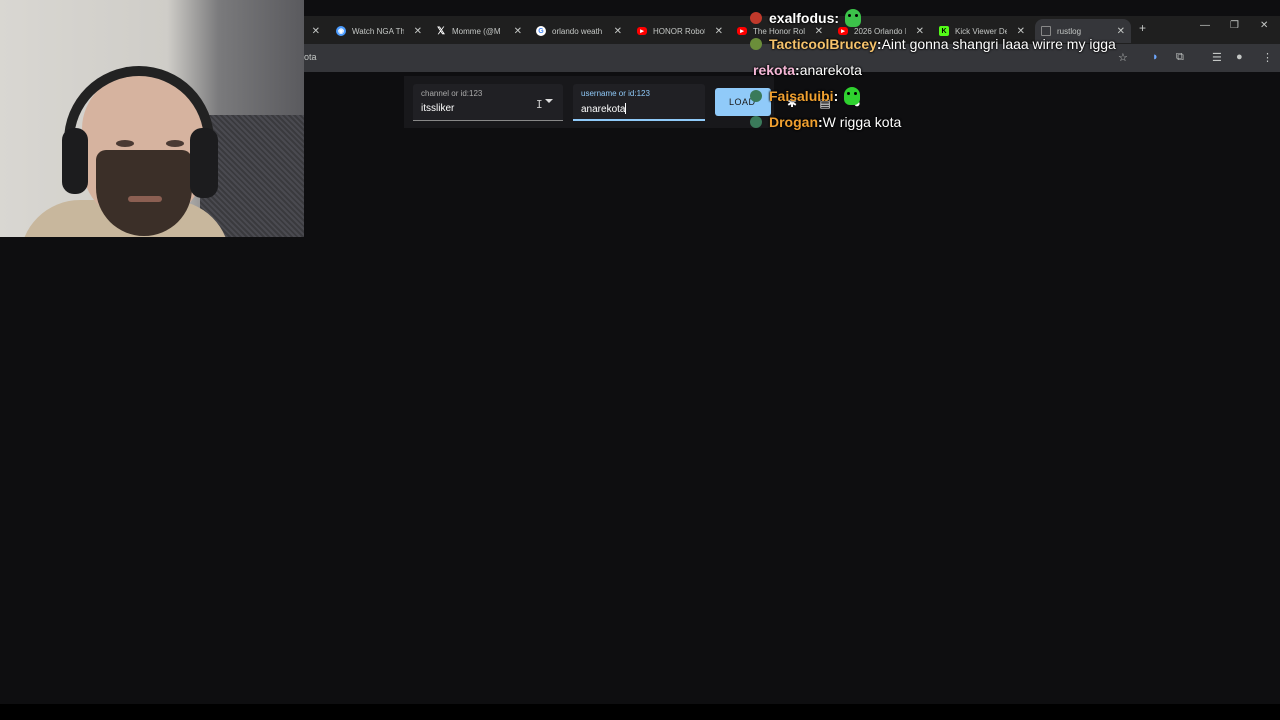 Image resolution: width=1280 pixels, height=720 pixels. What do you see at coordinates (1217, 57) in the screenshot?
I see `media-control-icon: ☰` at bounding box center [1217, 57].